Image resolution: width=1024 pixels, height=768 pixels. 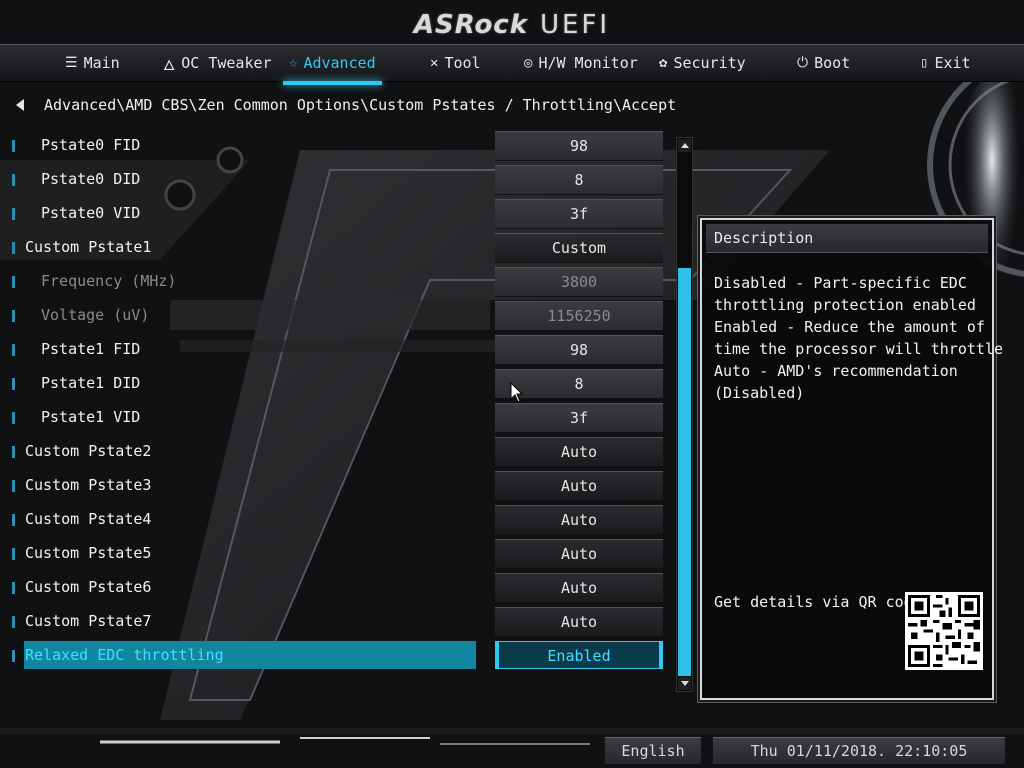 I want to click on language-selector: English, so click(x=653, y=750).